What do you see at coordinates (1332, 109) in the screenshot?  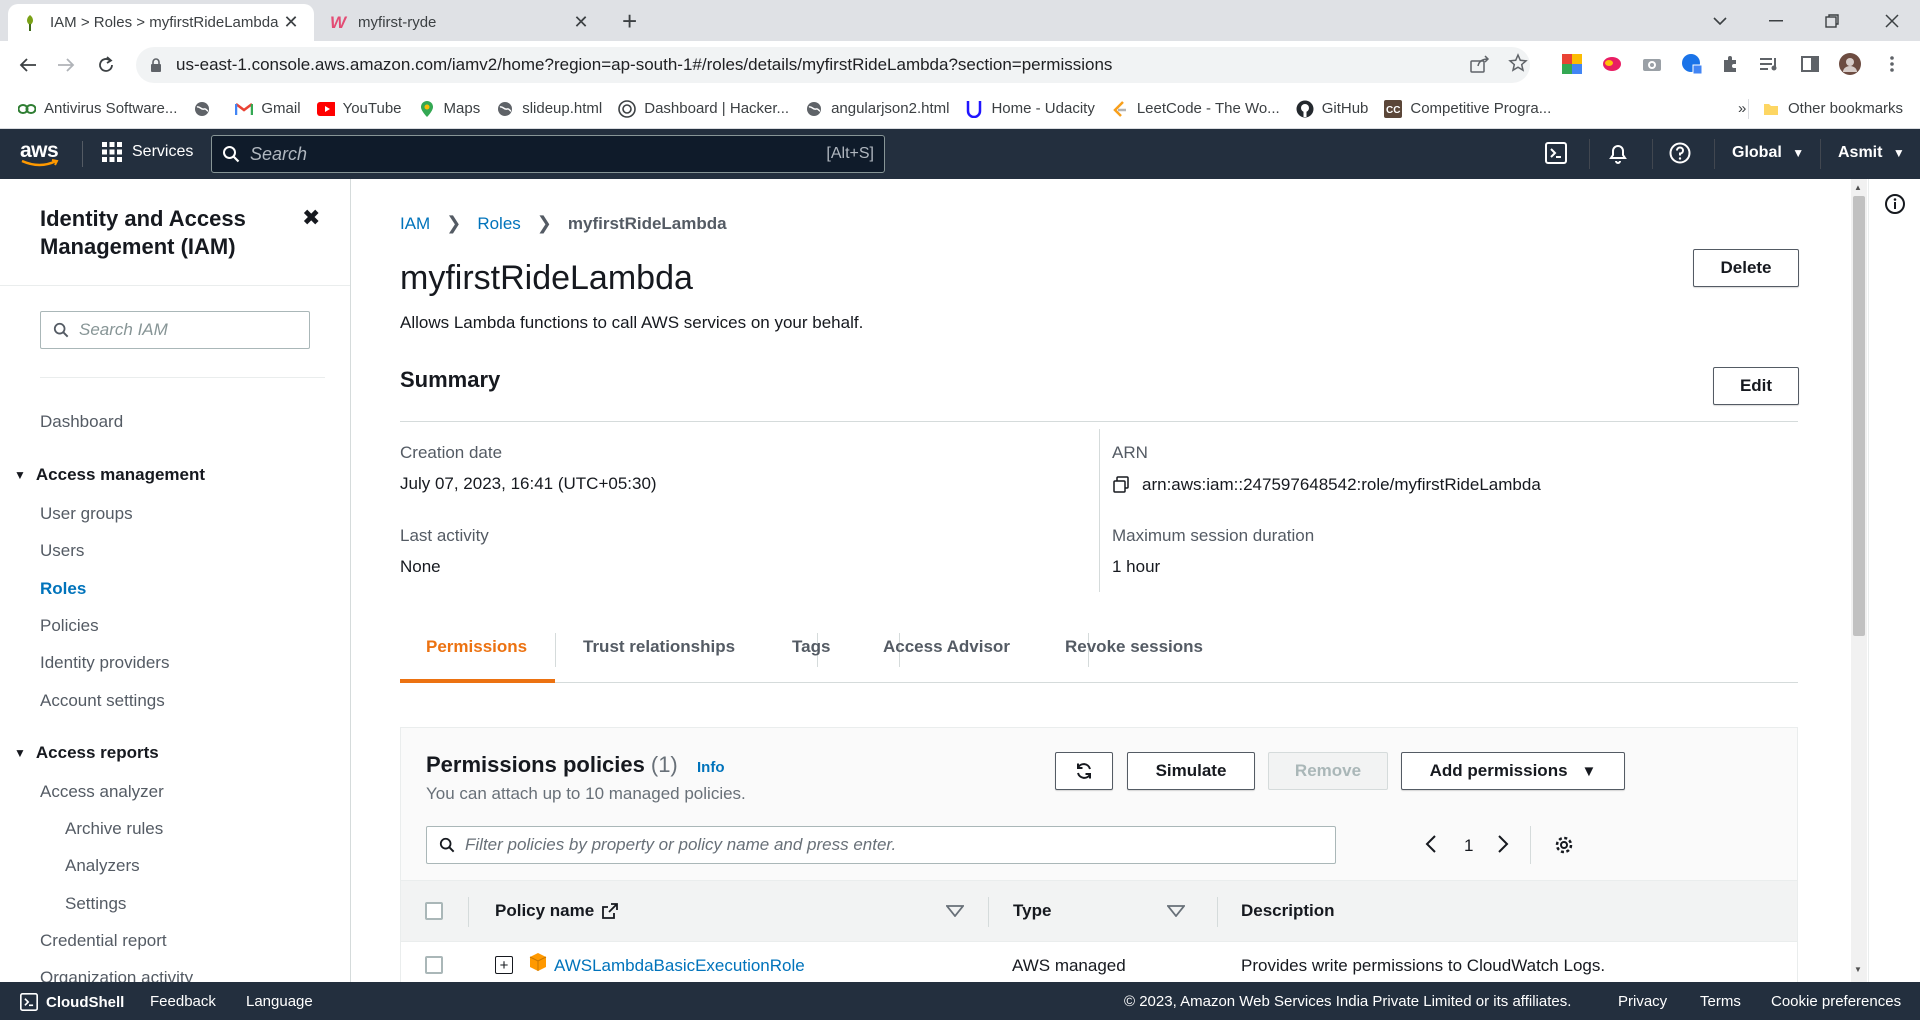 I see `bookmark-github: GitHub` at bounding box center [1332, 109].